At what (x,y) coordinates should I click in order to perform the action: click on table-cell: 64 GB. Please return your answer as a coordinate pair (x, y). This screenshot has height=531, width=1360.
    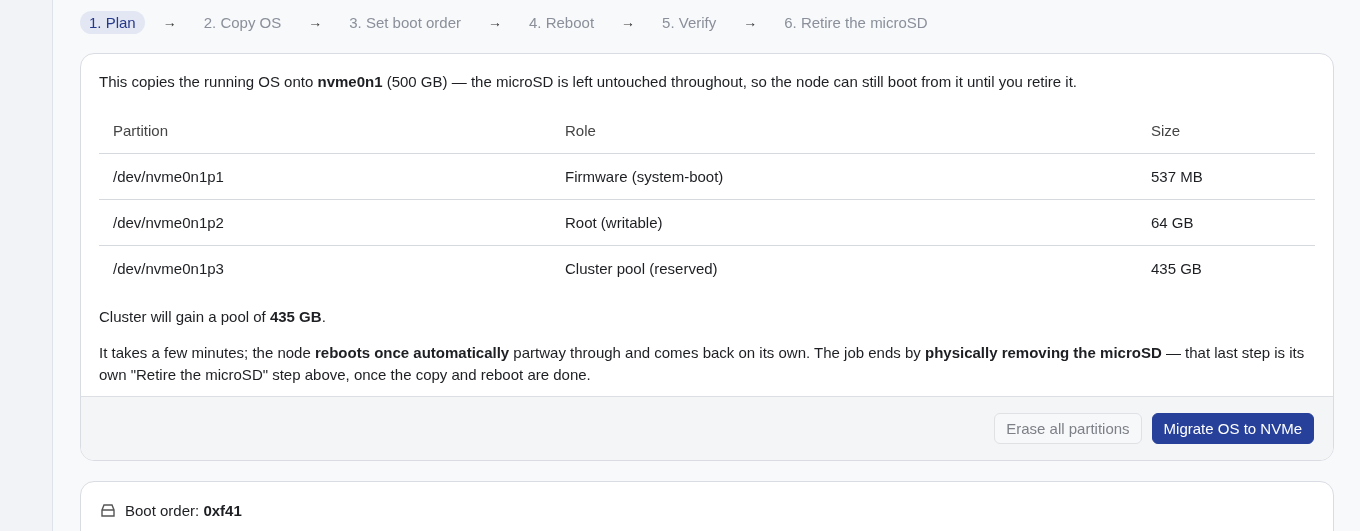
    Looking at the image, I should click on (1226, 222).